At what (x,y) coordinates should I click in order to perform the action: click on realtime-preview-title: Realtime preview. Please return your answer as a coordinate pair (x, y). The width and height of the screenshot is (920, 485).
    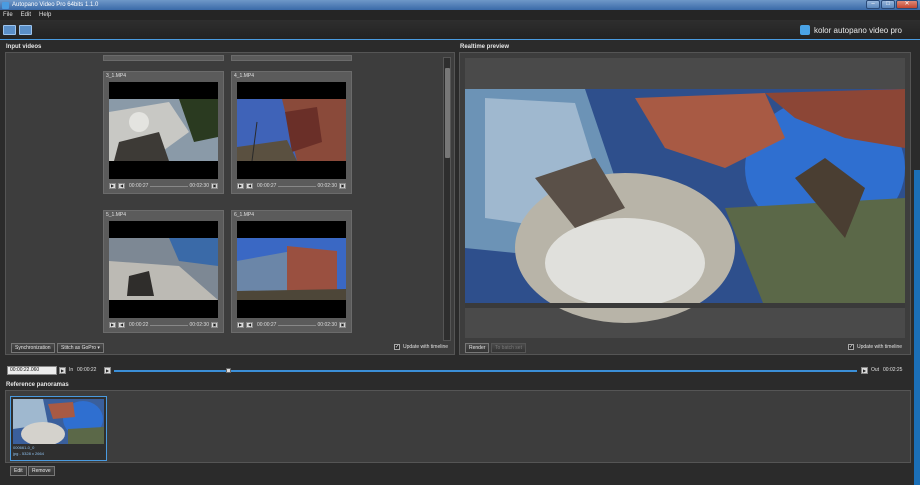
    Looking at the image, I should click on (485, 47).